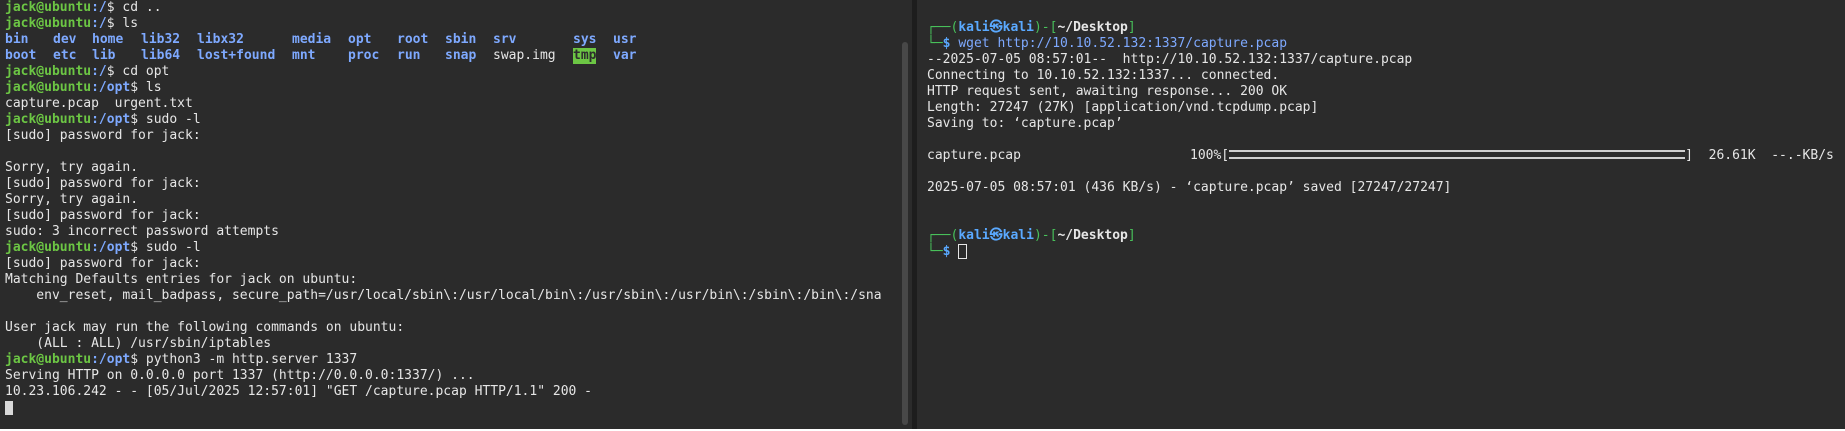 This screenshot has height=431, width=1845. I want to click on progress-percent: 100%[] 26.61K --.-KB/s, so click(1512, 155).